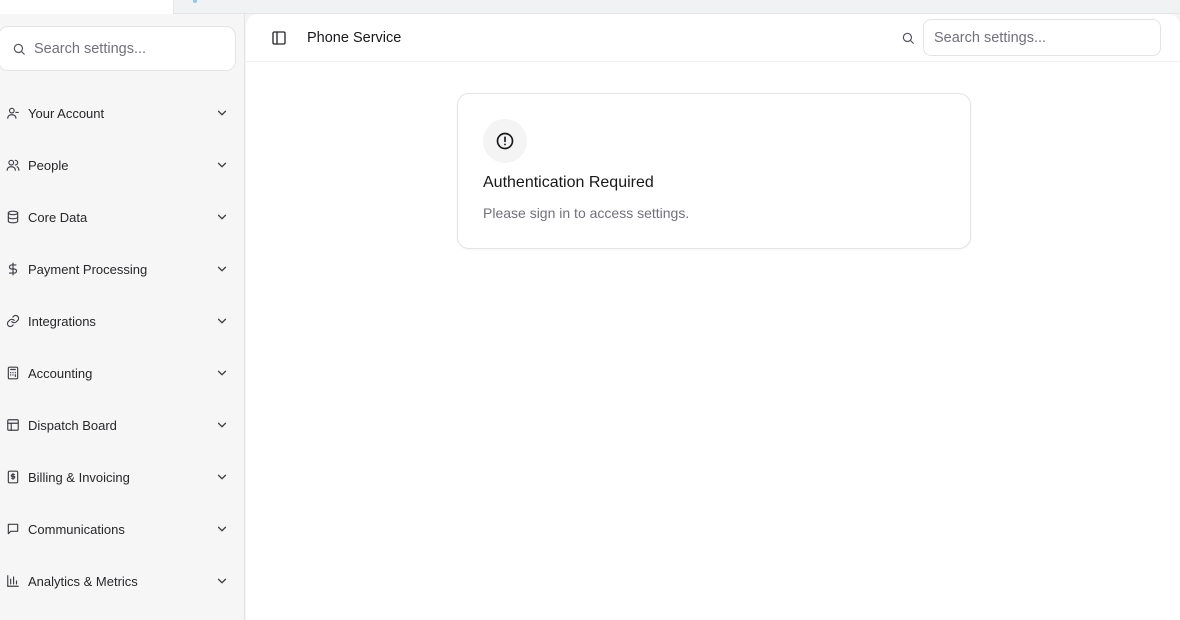  I want to click on sidebar-item-label: Core Data, so click(58, 217).